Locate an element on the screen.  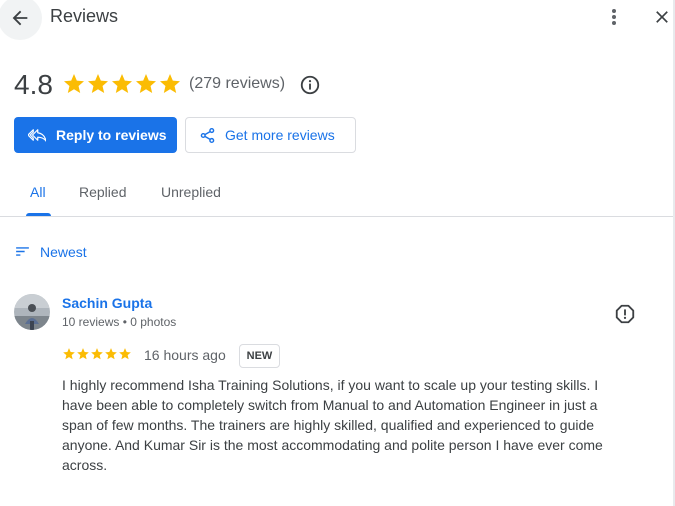
reply-all-icon is located at coordinates (37, 135).